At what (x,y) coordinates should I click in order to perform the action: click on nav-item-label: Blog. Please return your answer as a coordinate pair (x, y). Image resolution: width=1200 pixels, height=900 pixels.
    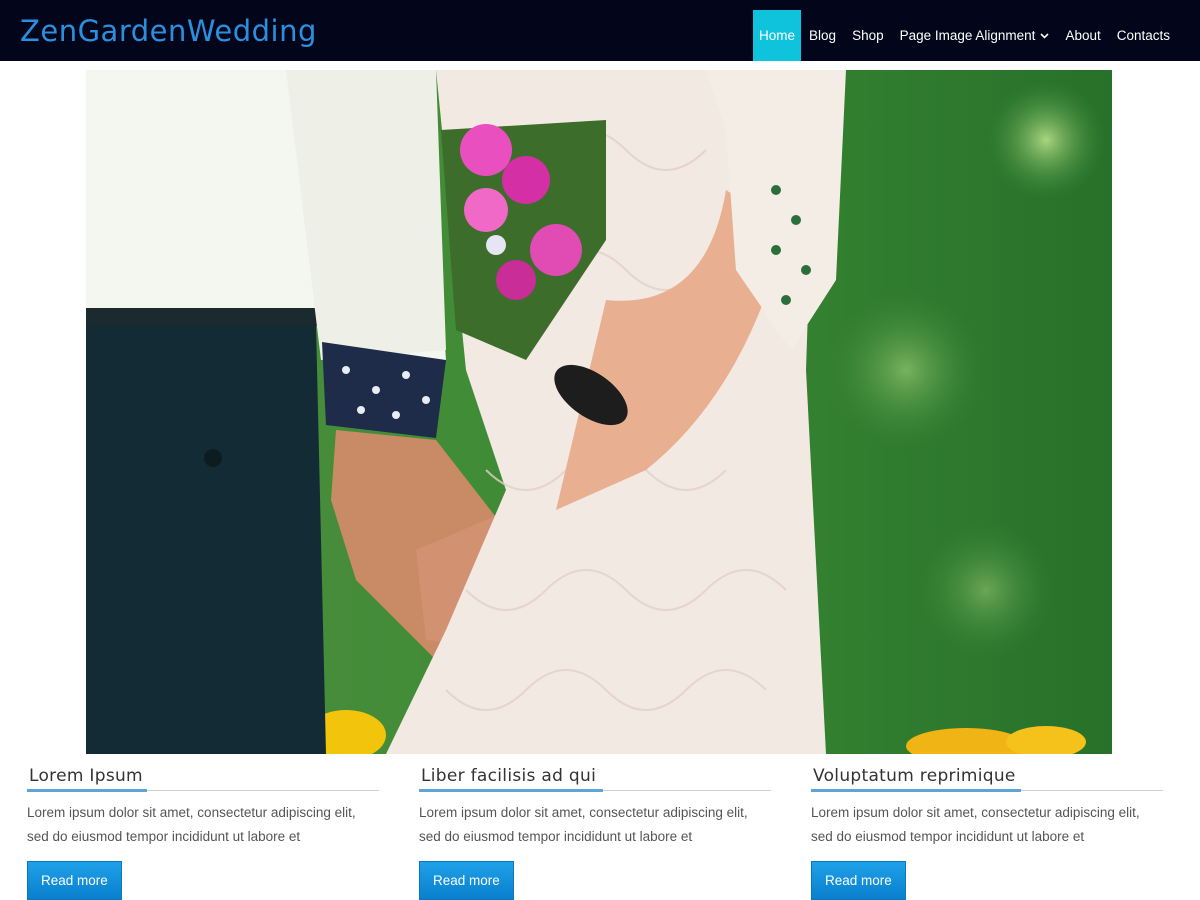
    Looking at the image, I should click on (823, 35).